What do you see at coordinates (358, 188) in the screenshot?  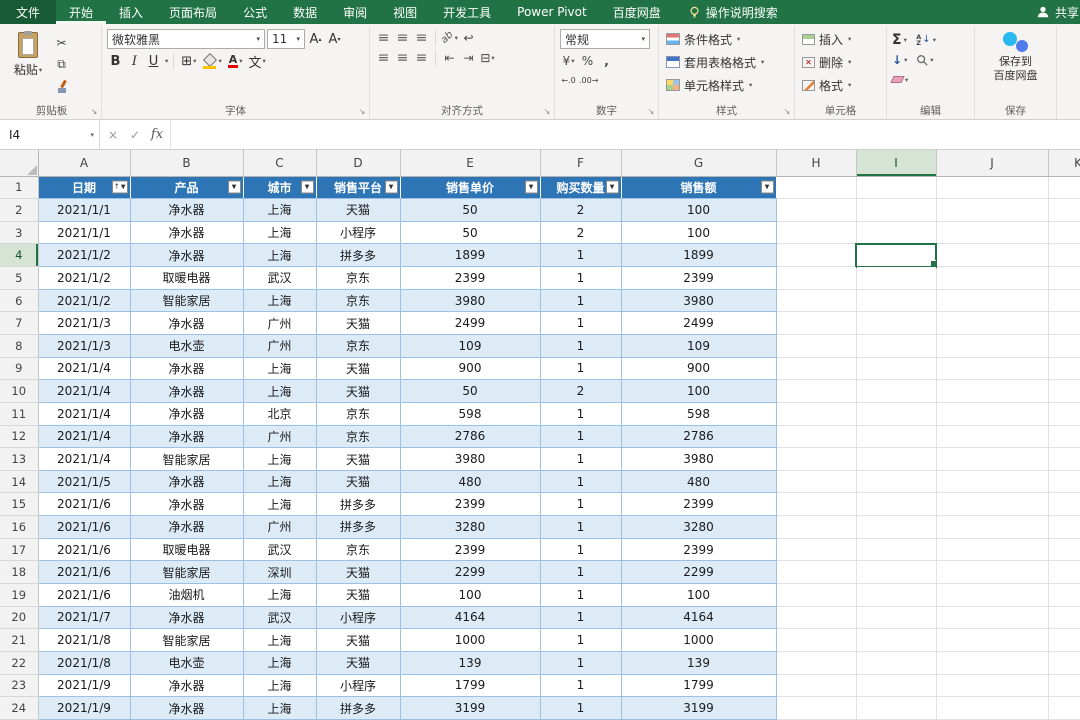 I see `table-header-platform: 销售平台 ▼` at bounding box center [358, 188].